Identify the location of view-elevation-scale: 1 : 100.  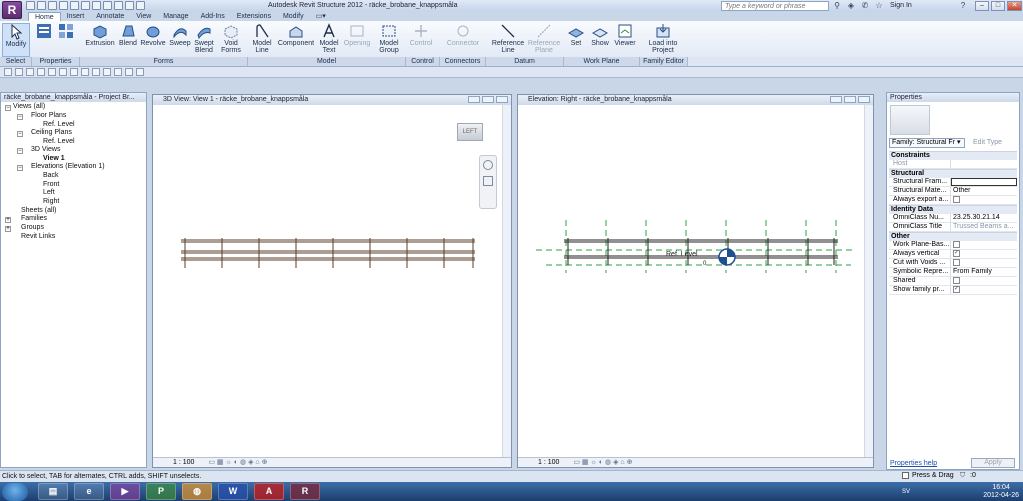
(548, 462).